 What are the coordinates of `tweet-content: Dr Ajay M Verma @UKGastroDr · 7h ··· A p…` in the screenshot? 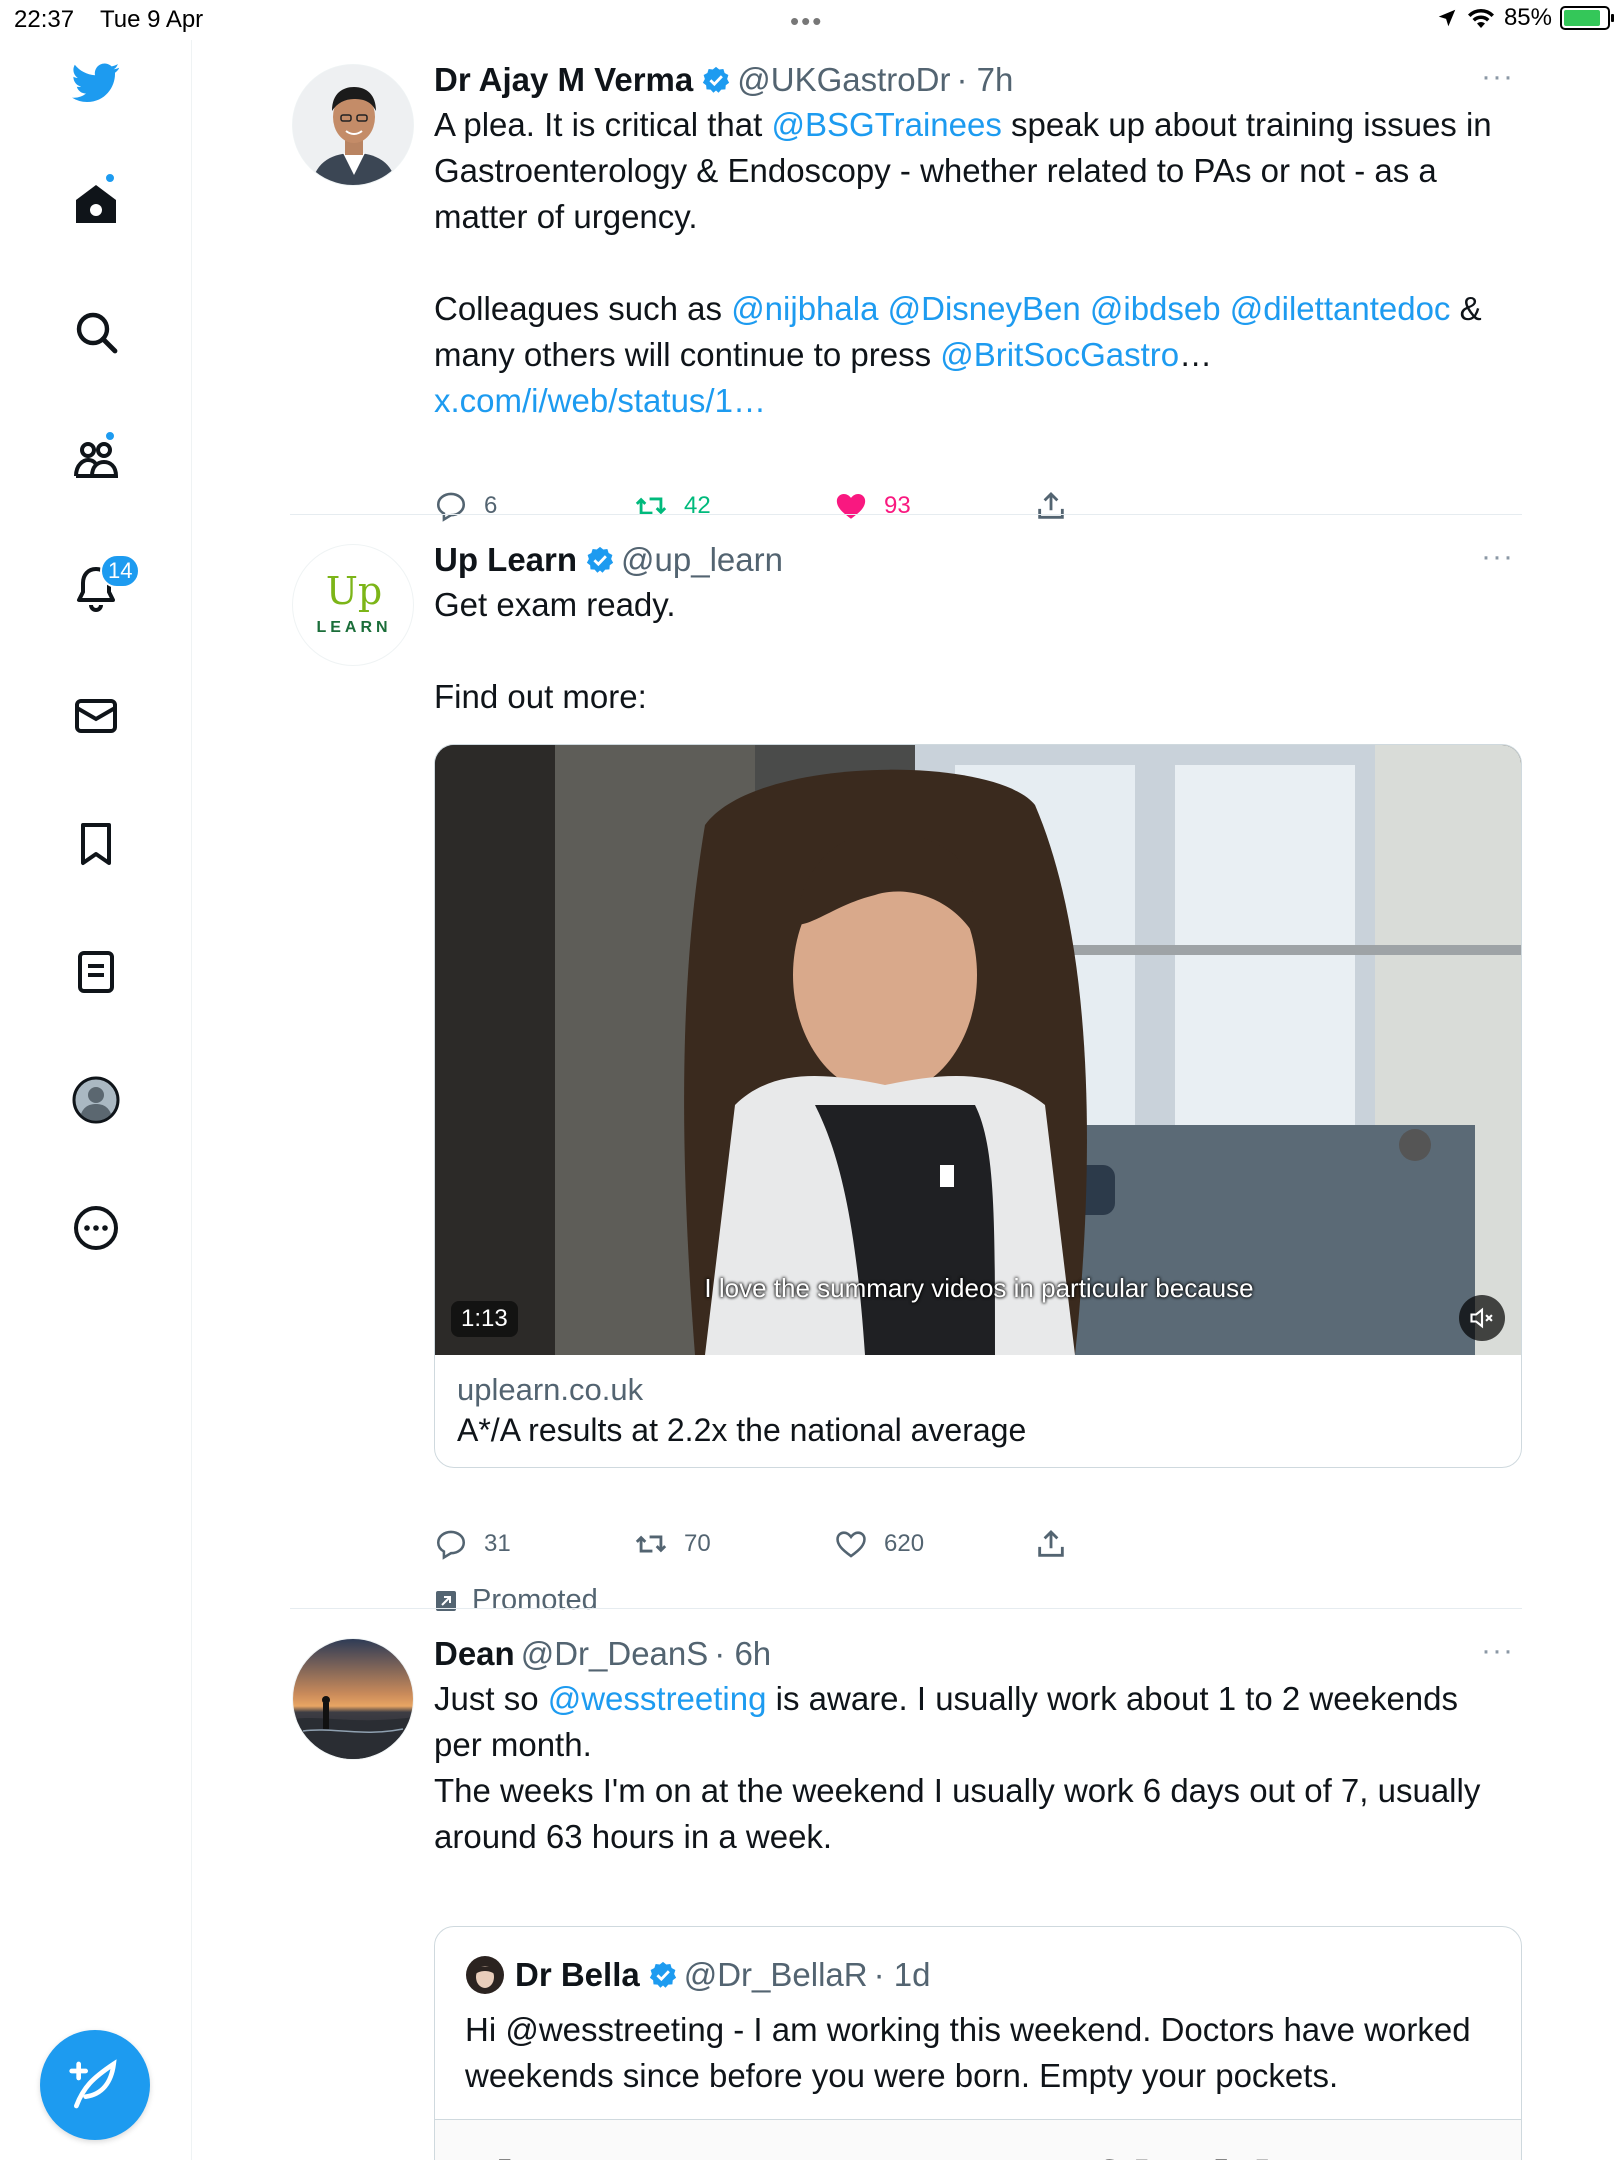 It's located at (974, 242).